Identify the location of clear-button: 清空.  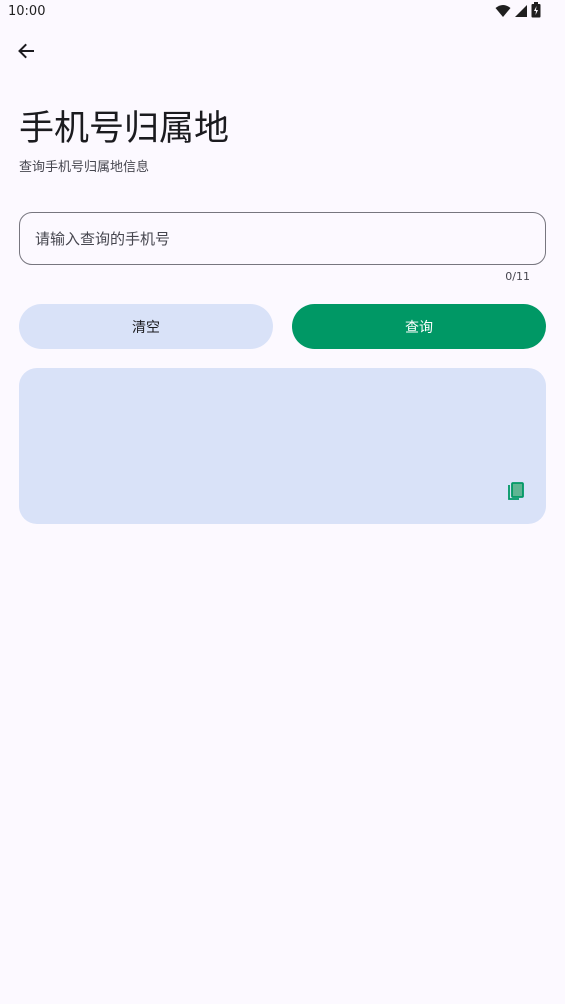
(146, 326).